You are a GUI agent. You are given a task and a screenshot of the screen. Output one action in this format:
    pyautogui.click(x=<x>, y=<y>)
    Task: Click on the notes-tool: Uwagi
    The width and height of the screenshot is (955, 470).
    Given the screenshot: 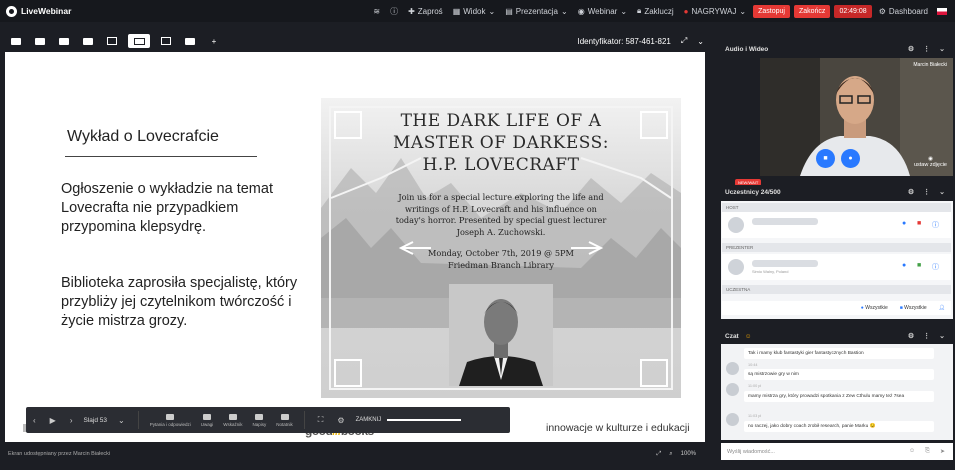 What is the action you would take?
    pyautogui.click(x=207, y=420)
    